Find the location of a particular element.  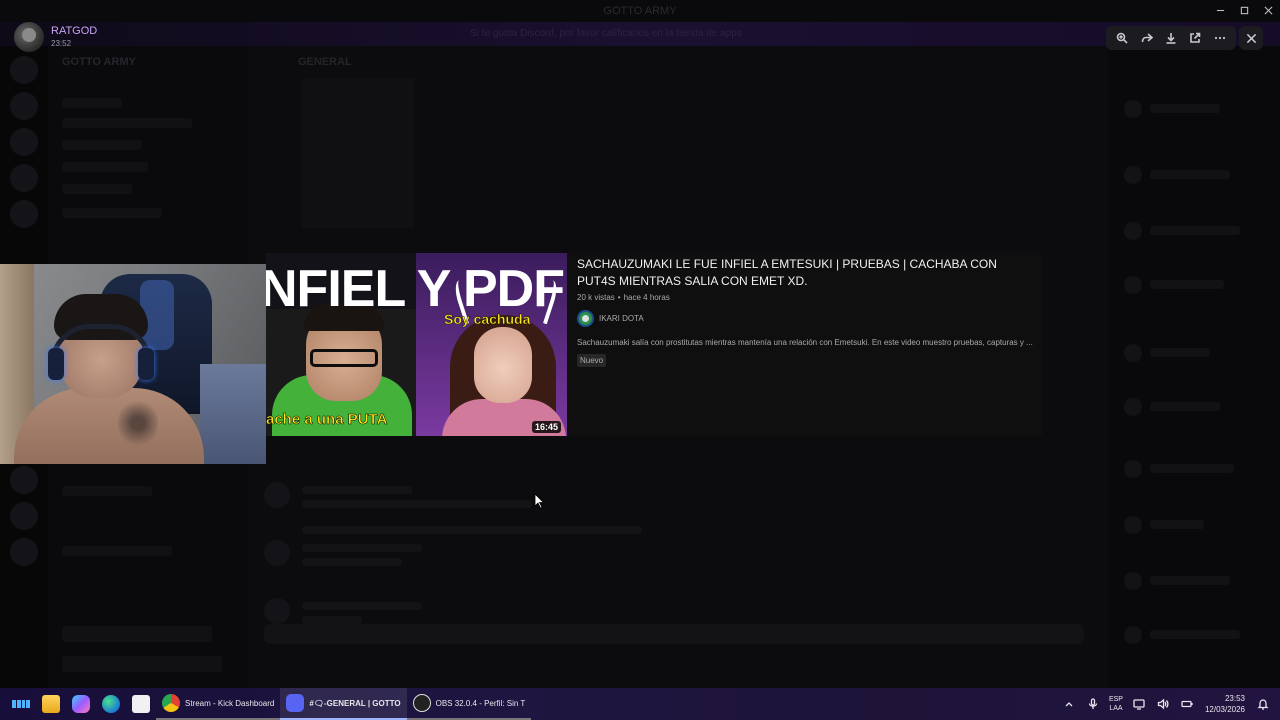

close-icon is located at coordinates (1251, 38).